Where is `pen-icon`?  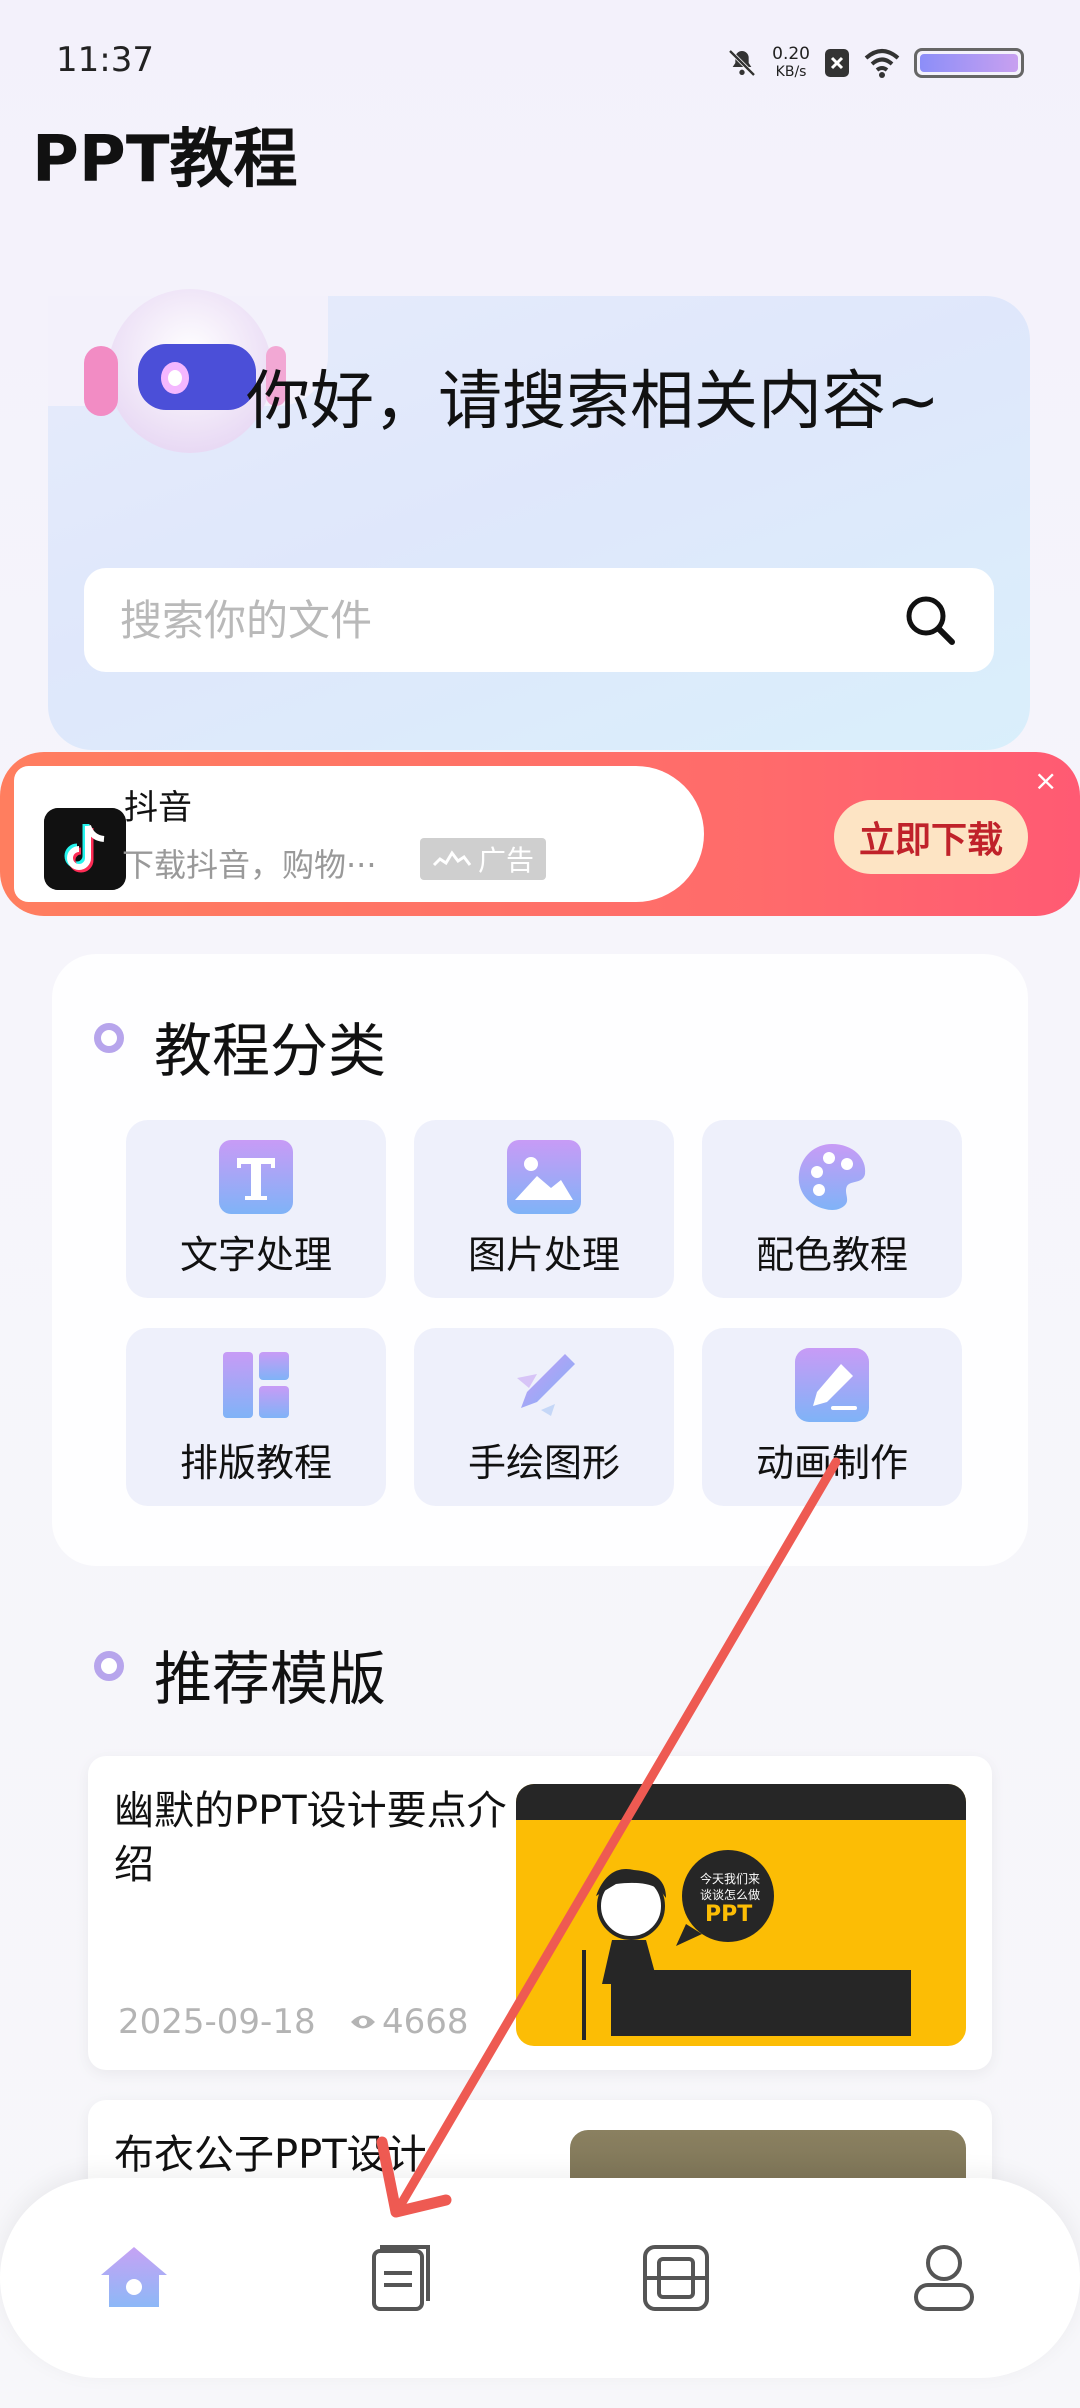 pen-icon is located at coordinates (546, 1385).